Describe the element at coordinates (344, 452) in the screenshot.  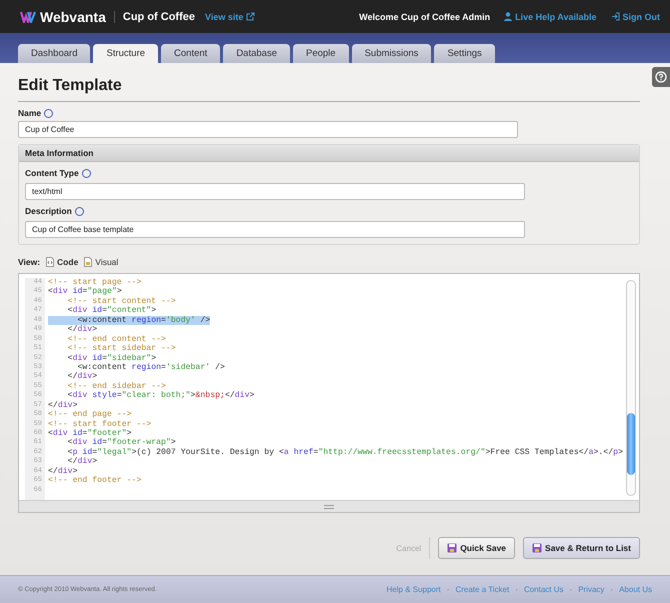
I see `code-line: <p id="legal">(c) 2007 YourSite. Design by <a href="http://www.freecsstemplates.org/">Free CSS Templates</a>.</p>` at that location.